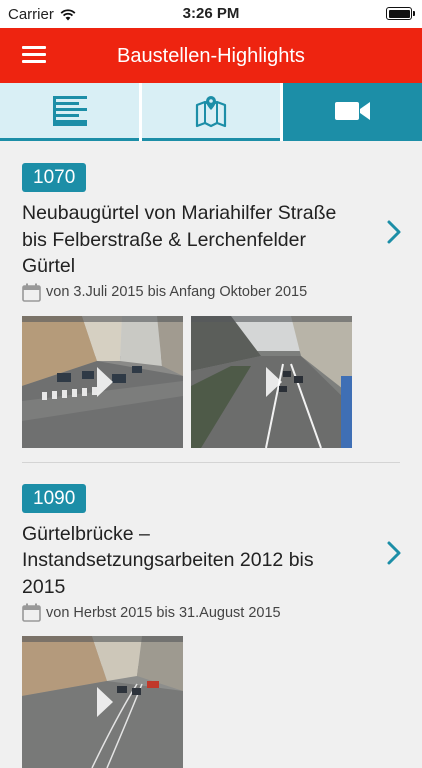 The width and height of the screenshot is (422, 768). I want to click on map-icon, so click(211, 111).